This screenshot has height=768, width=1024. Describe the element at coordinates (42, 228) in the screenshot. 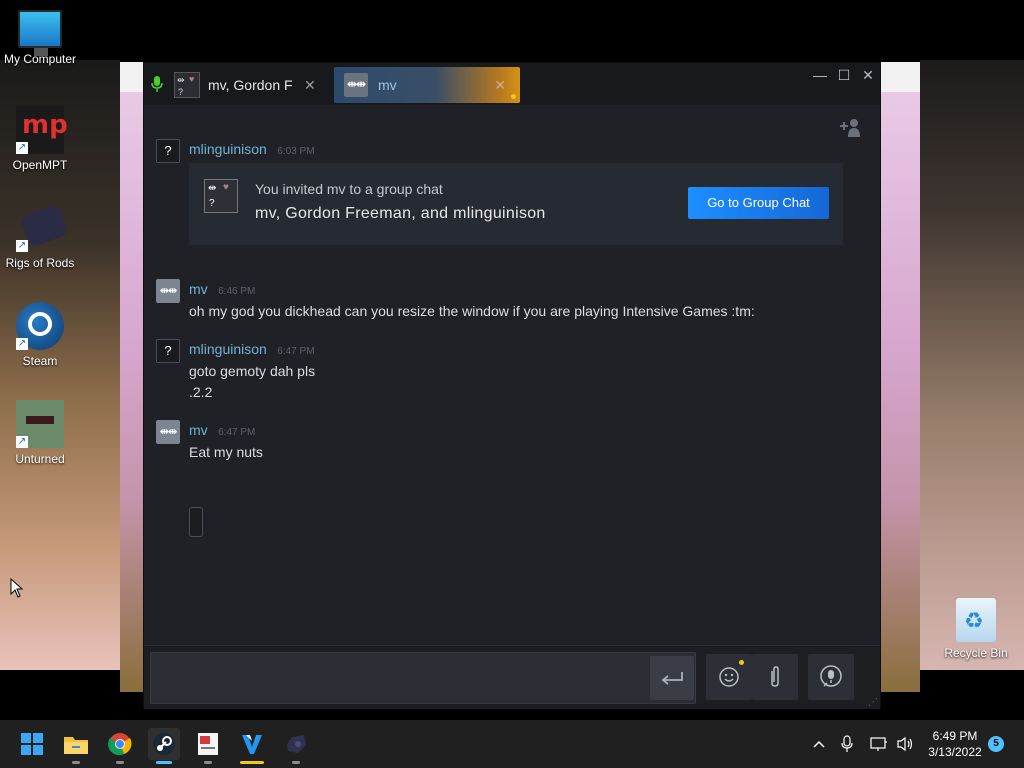

I see `rigs-of-rods-icon: ↗` at that location.